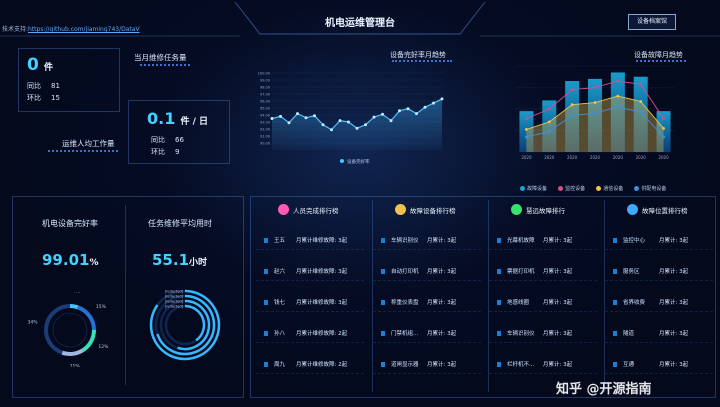 This screenshot has height=407, width=720. Describe the element at coordinates (652, 22) in the screenshot. I see `archive-button: 设备档案馆` at that location.